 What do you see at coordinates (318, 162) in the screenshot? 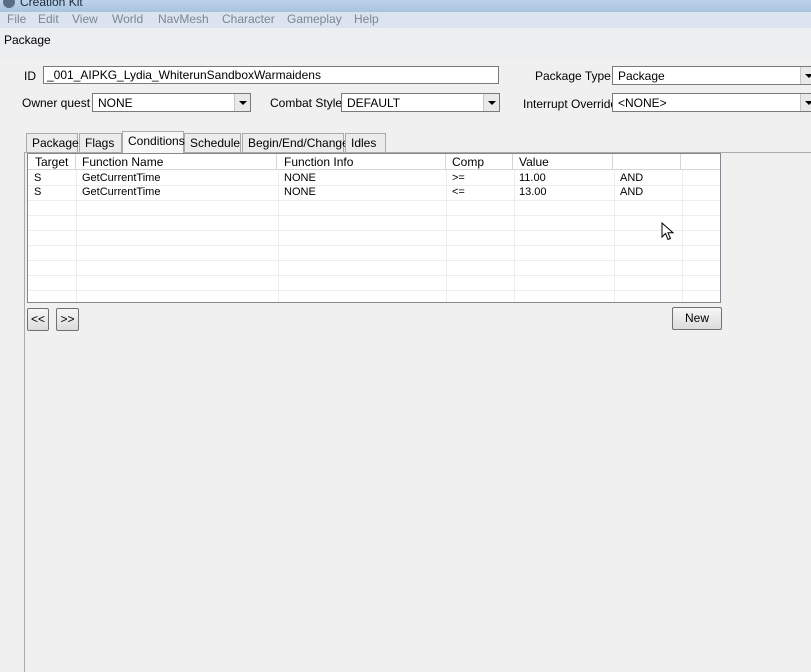
I see `column-header-function-info: Function Info` at bounding box center [318, 162].